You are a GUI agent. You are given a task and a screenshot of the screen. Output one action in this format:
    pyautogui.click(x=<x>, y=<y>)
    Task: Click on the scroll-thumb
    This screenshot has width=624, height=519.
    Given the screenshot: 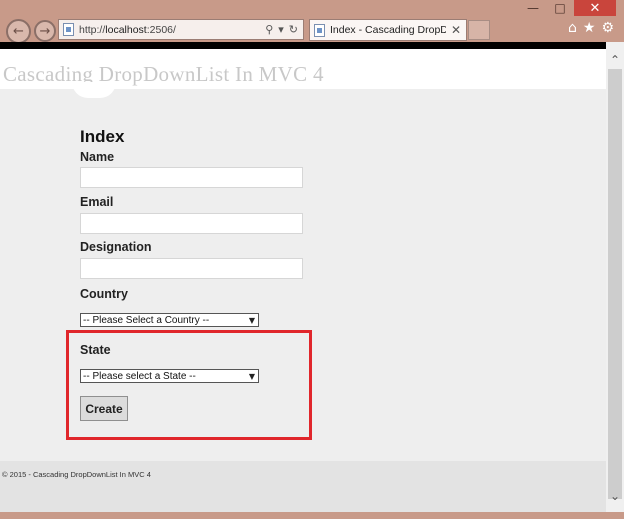 What is the action you would take?
    pyautogui.click(x=615, y=284)
    